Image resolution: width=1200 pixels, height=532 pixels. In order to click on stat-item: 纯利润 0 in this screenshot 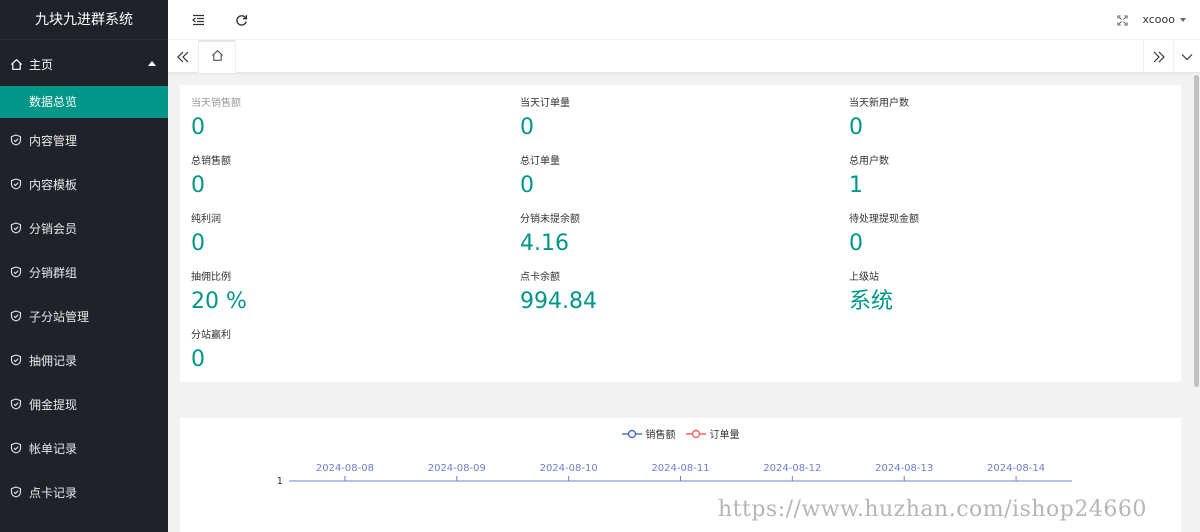, I will do `click(341, 233)`.